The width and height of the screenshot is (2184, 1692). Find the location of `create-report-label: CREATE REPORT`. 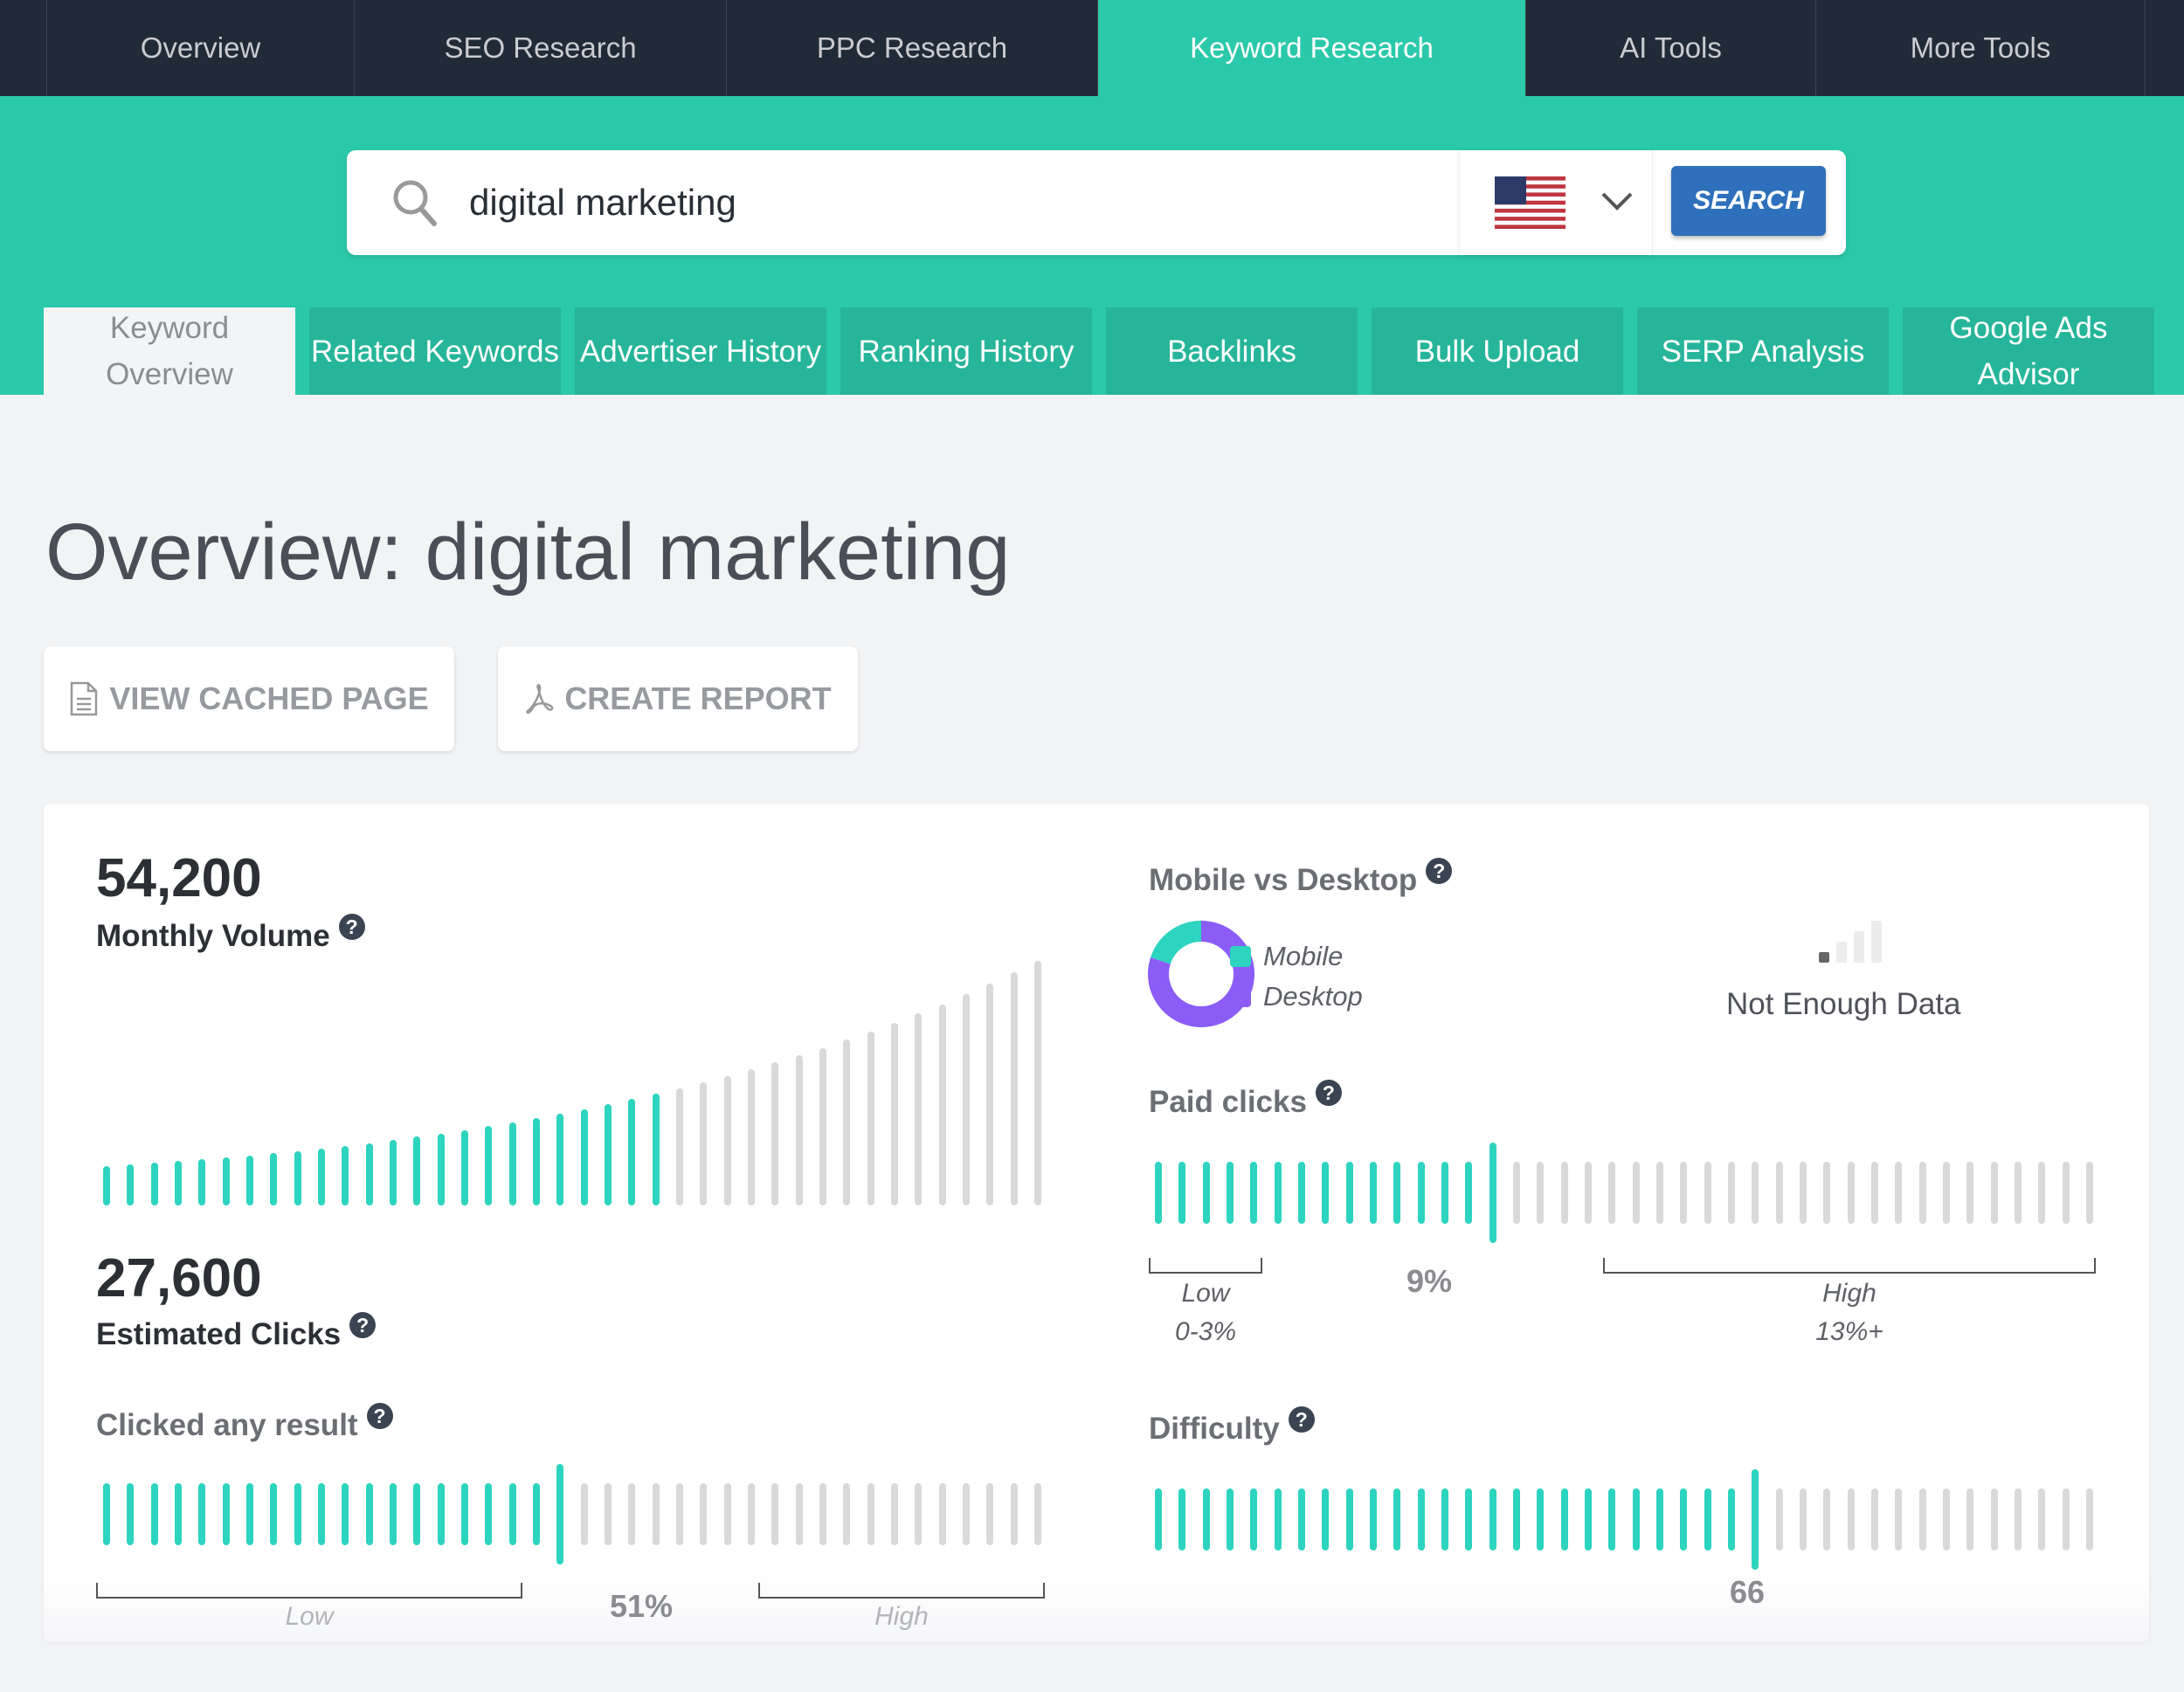

create-report-label: CREATE REPORT is located at coordinates (698, 698).